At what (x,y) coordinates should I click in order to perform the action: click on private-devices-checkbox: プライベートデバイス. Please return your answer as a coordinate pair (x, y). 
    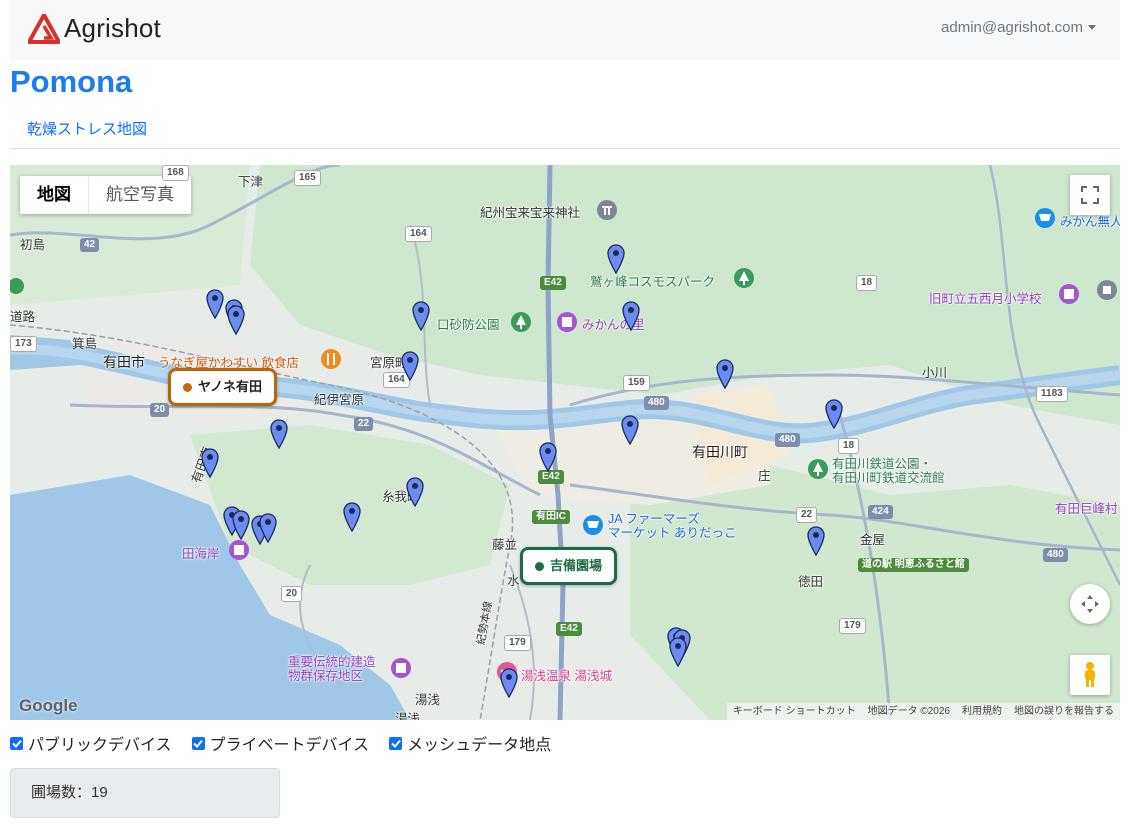
    Looking at the image, I should click on (280, 743).